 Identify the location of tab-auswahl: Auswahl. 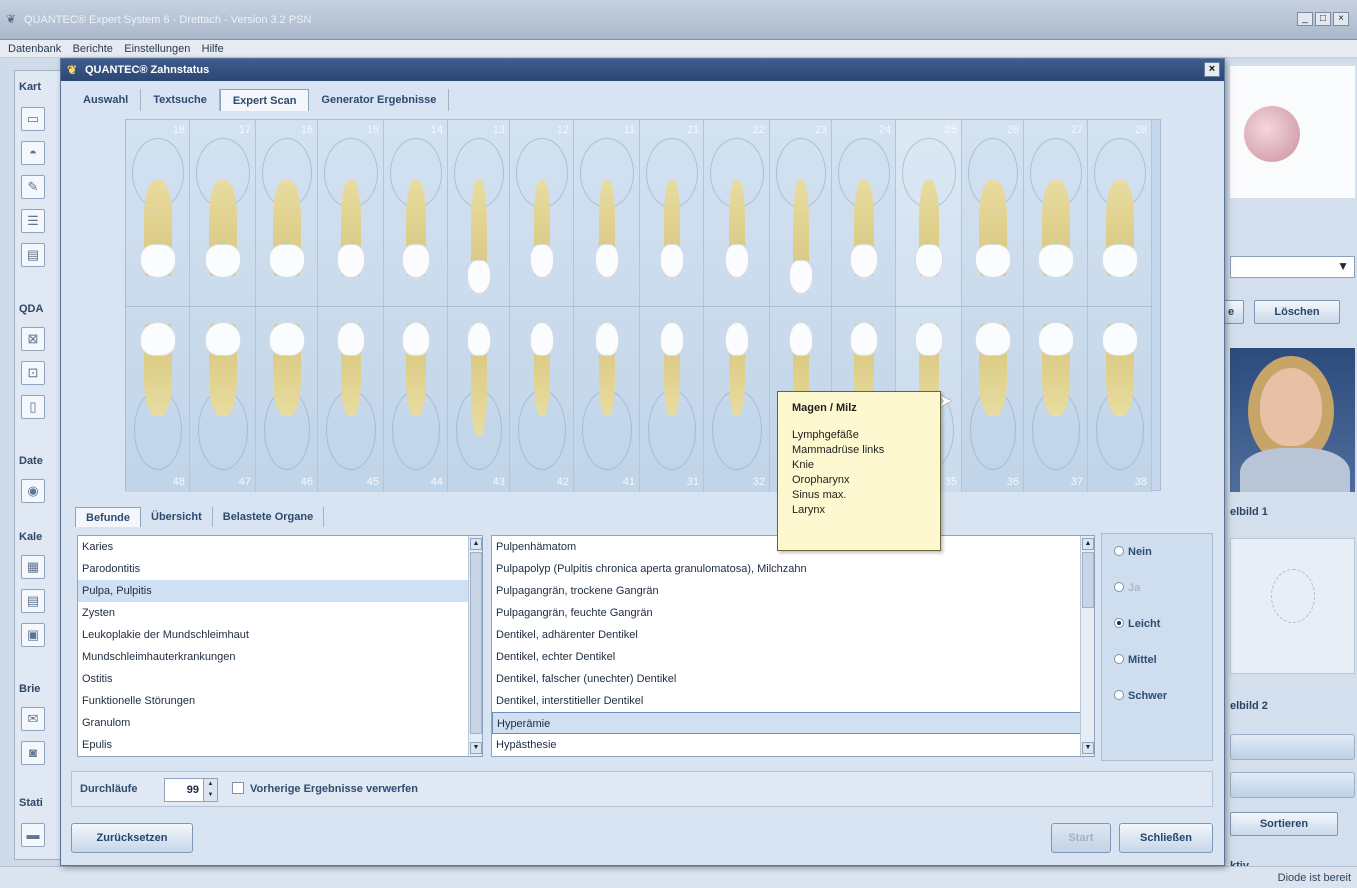
(106, 100).